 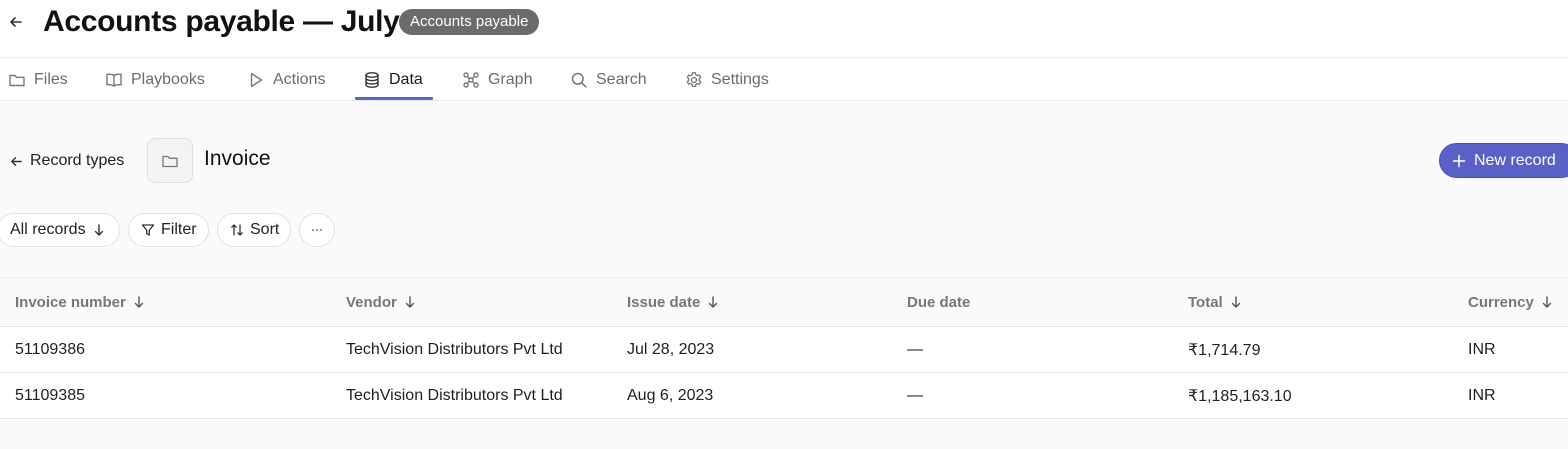 I want to click on database-icon, so click(x=372, y=80).